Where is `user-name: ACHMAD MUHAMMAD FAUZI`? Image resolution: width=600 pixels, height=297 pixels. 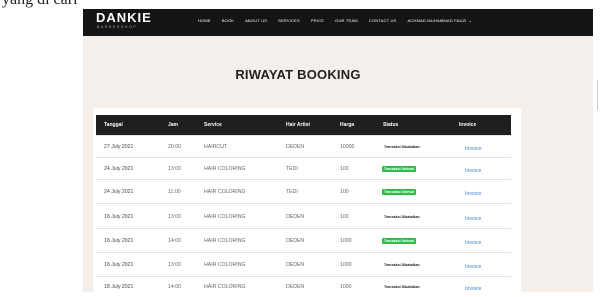 user-name: ACHMAD MUHAMMAD FAUZI is located at coordinates (437, 20).